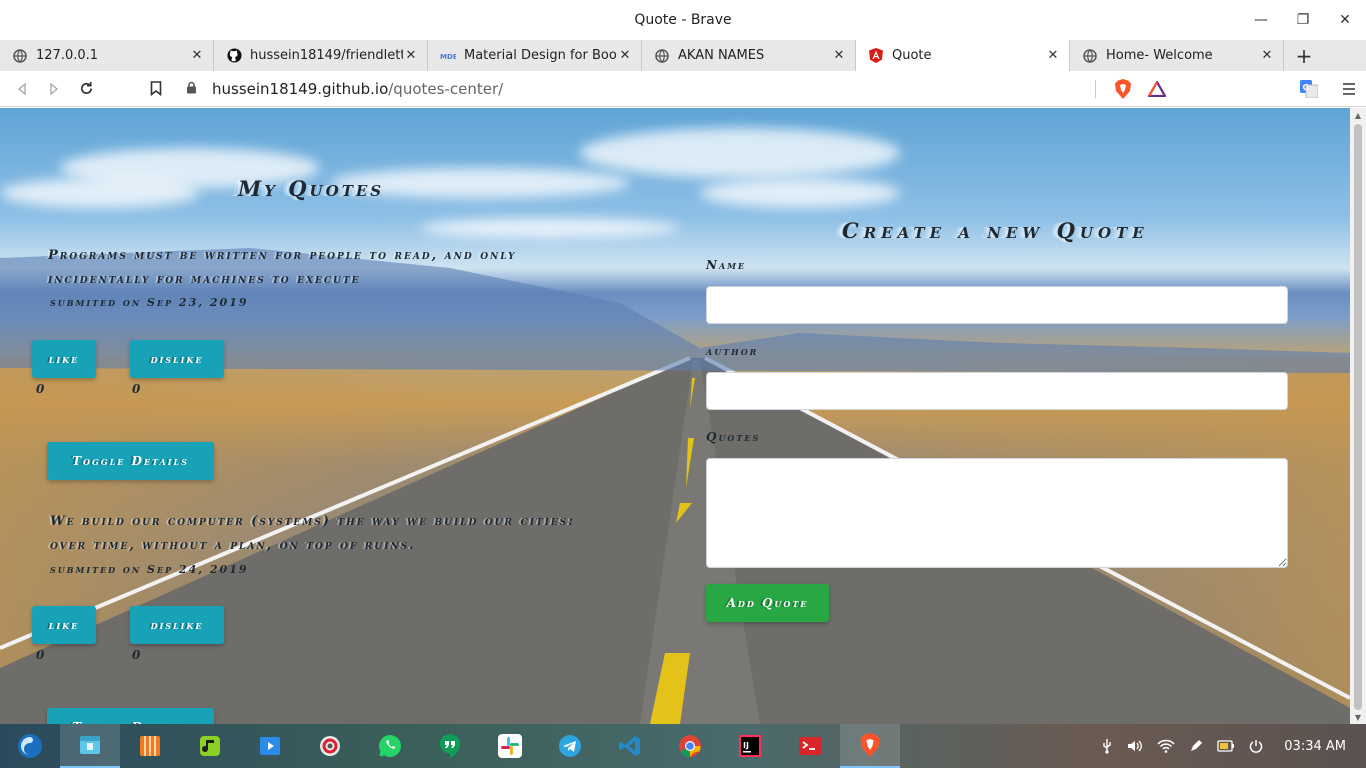  Describe the element at coordinates (150, 746) in the screenshot. I see `archive-icon` at that location.